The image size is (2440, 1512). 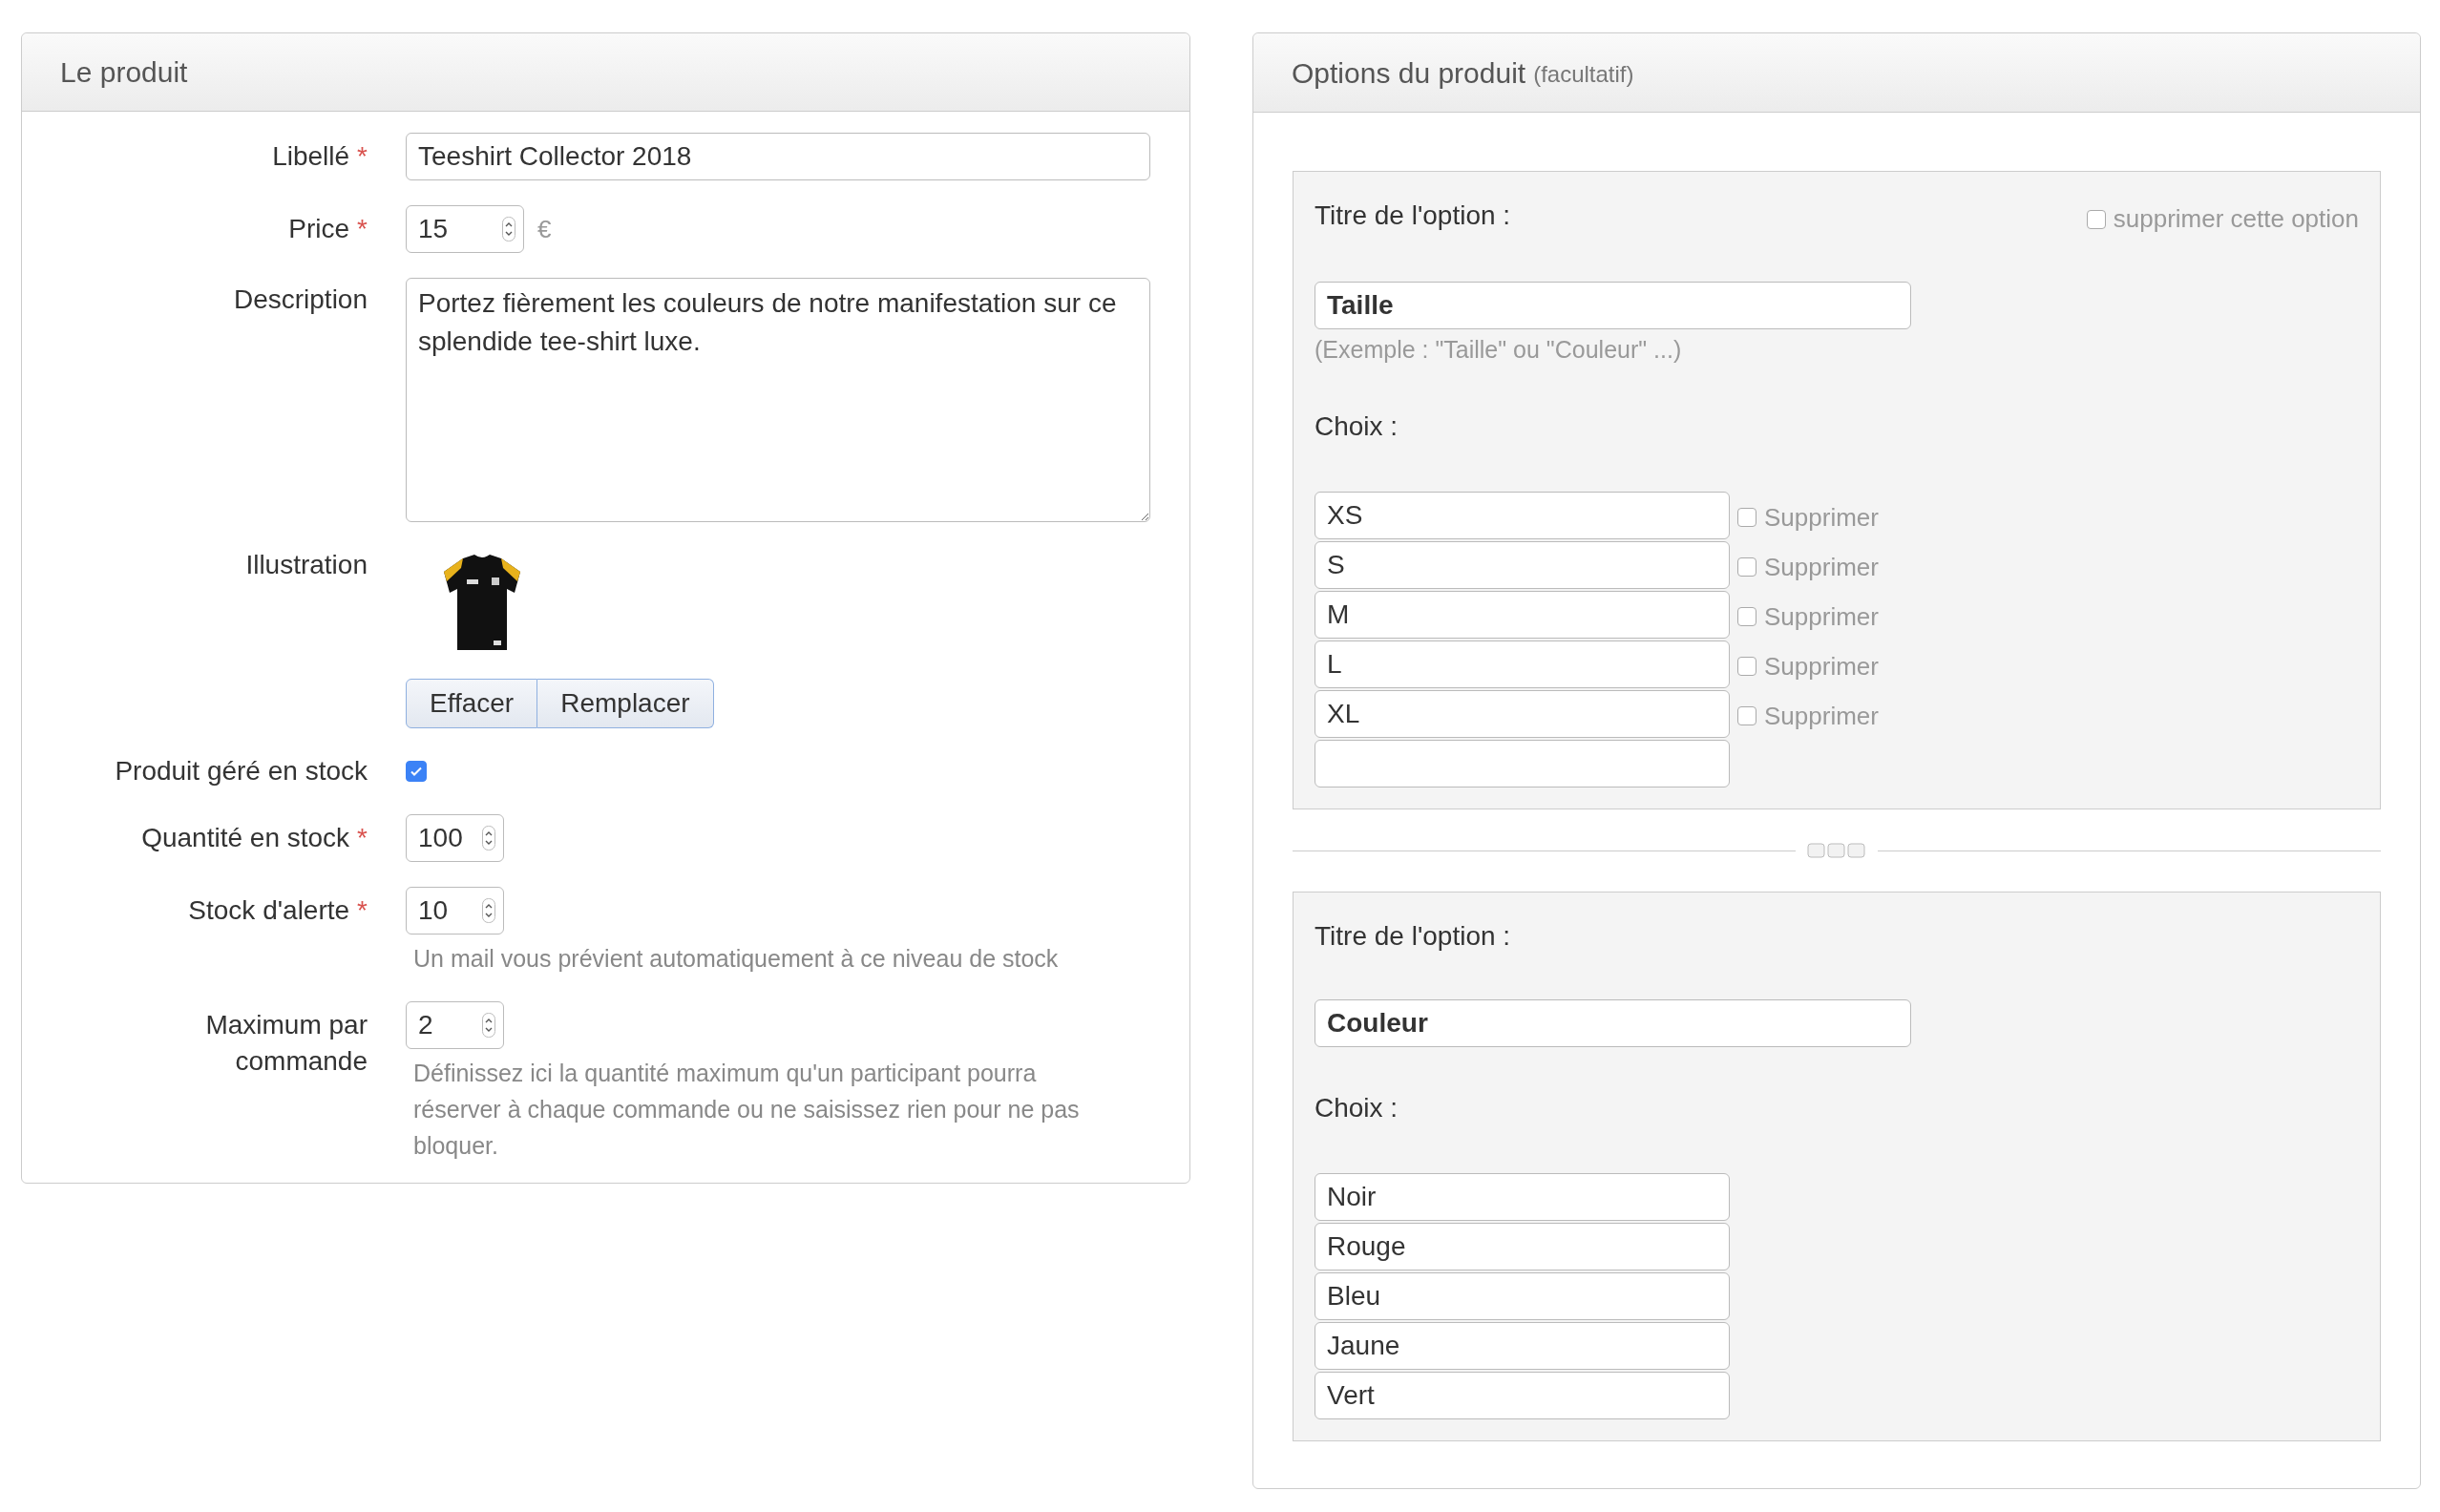 What do you see at coordinates (626, 703) in the screenshot?
I see `image-button: Remplacer` at bounding box center [626, 703].